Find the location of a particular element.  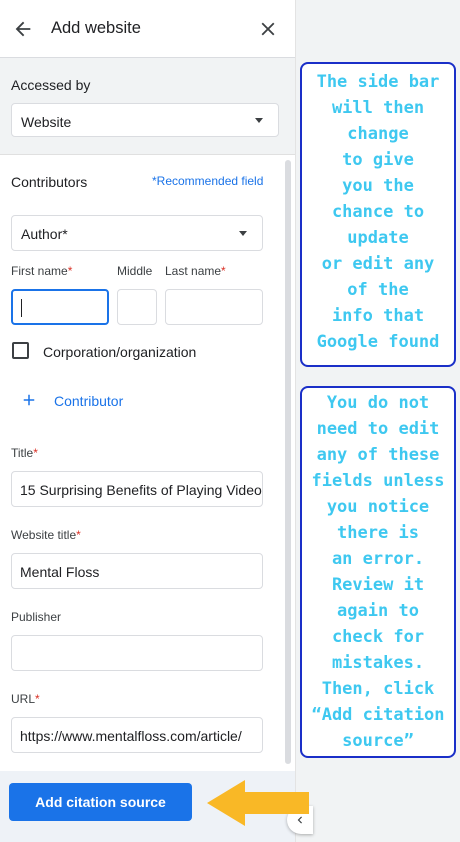

last-name-label: Last name* is located at coordinates (195, 271).